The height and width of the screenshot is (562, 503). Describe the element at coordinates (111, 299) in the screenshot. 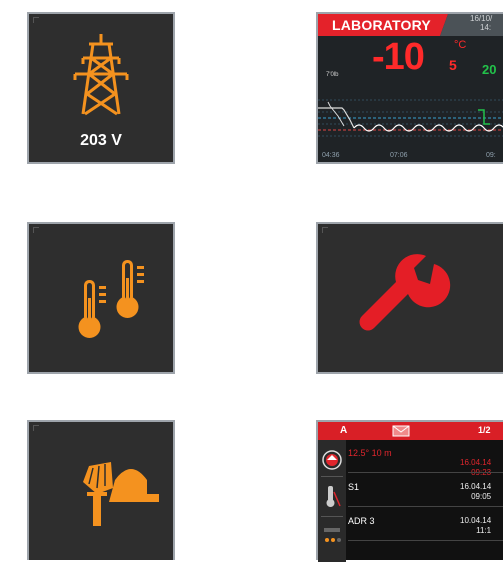

I see `thermometers-icon` at that location.